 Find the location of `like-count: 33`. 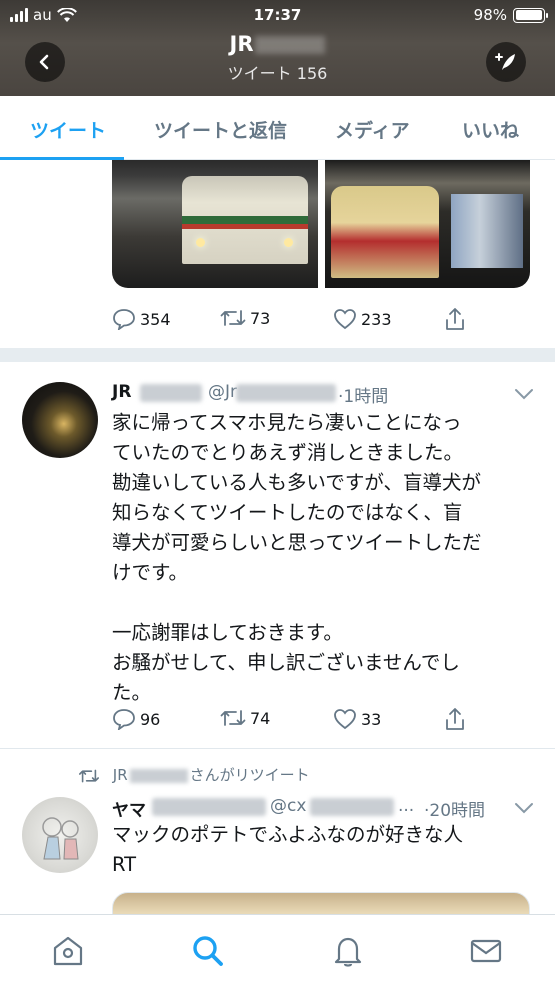

like-count: 33 is located at coordinates (371, 719).